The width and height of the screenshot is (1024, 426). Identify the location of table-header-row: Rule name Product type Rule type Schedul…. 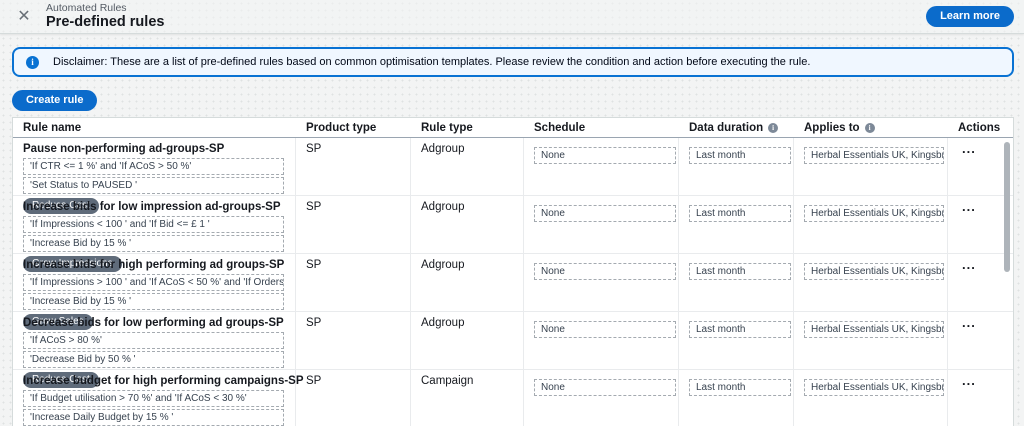
(513, 128).